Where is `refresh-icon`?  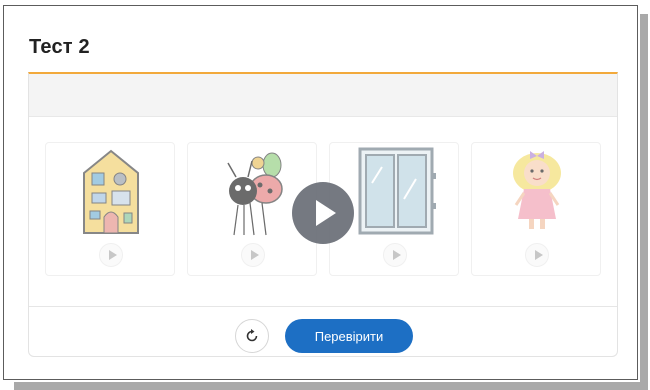
refresh-icon is located at coordinates (252, 335).